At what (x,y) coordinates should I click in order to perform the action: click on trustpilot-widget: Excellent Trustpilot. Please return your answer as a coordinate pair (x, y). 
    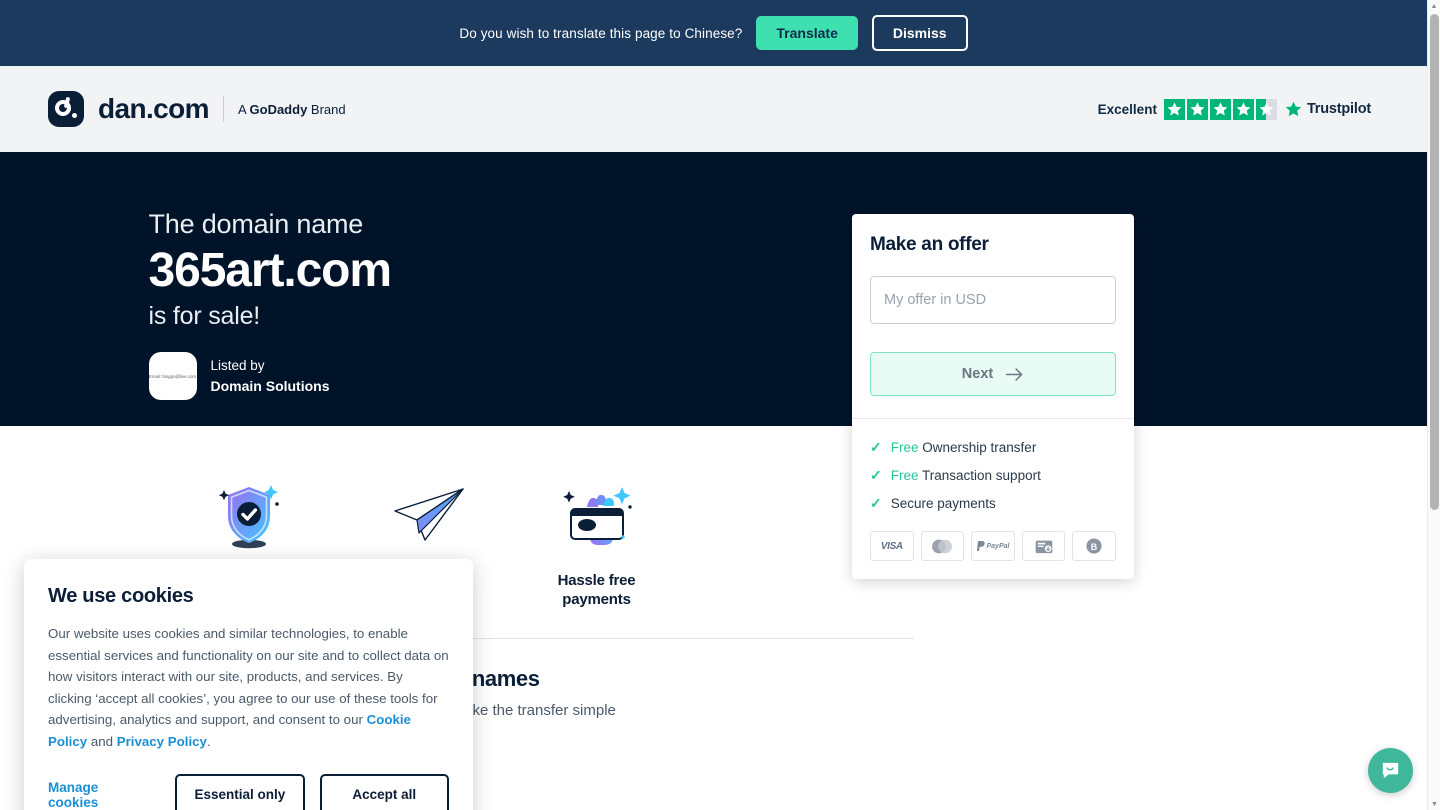
    Looking at the image, I should click on (1234, 109).